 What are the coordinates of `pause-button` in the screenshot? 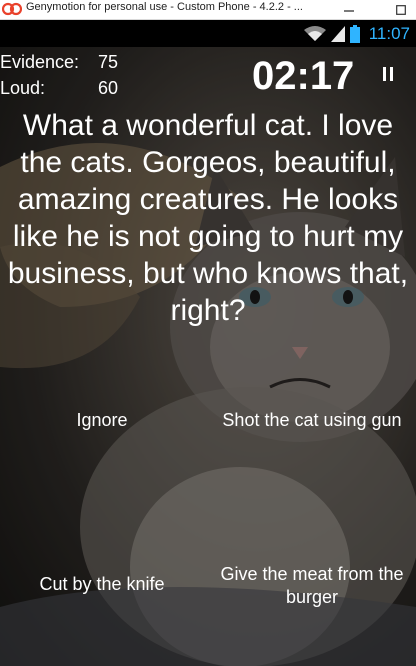 It's located at (388, 75).